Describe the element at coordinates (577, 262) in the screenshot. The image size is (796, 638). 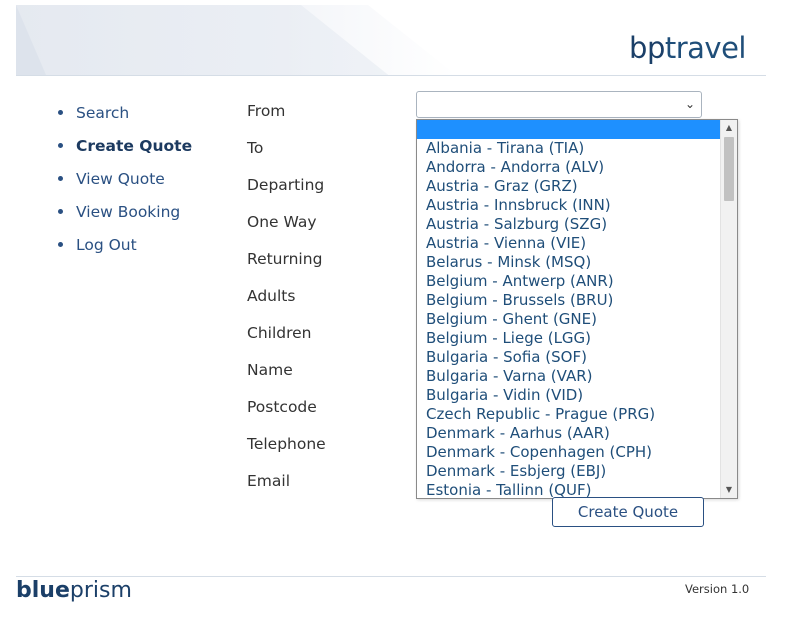
I see `dropdown-option: Belarus - Minsk (MSQ)` at that location.